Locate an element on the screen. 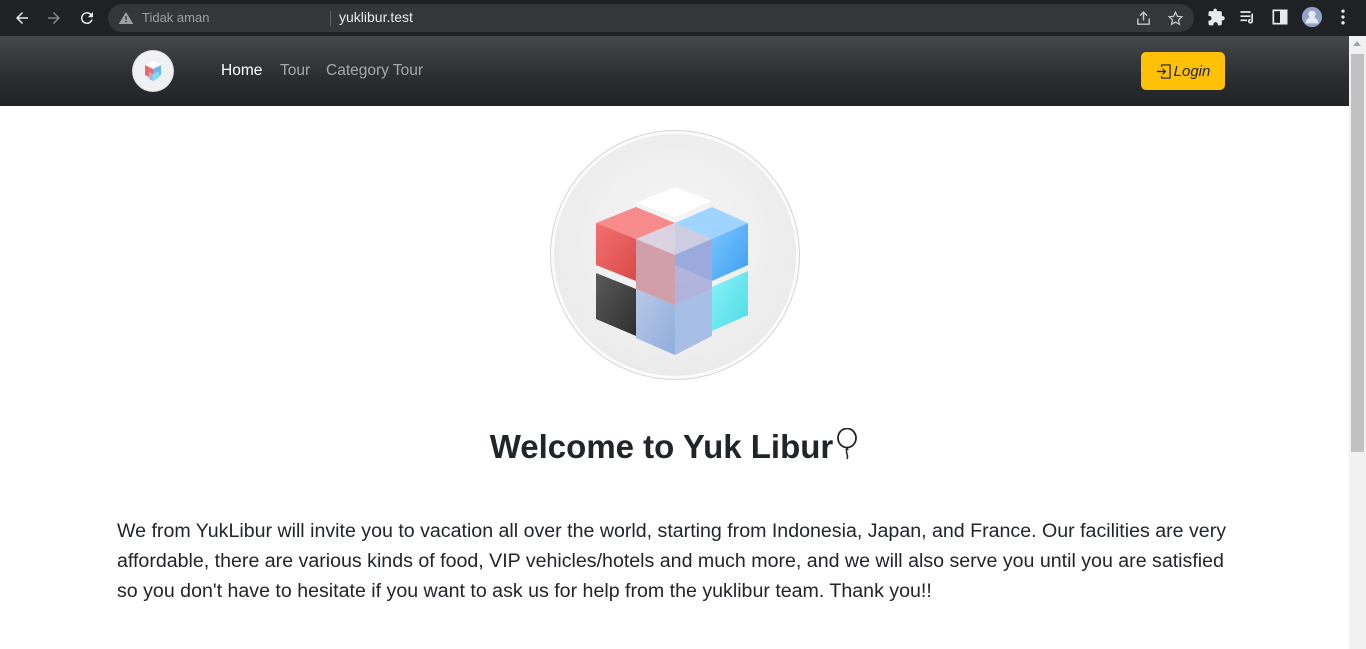  forward-icon is located at coordinates (54, 18).